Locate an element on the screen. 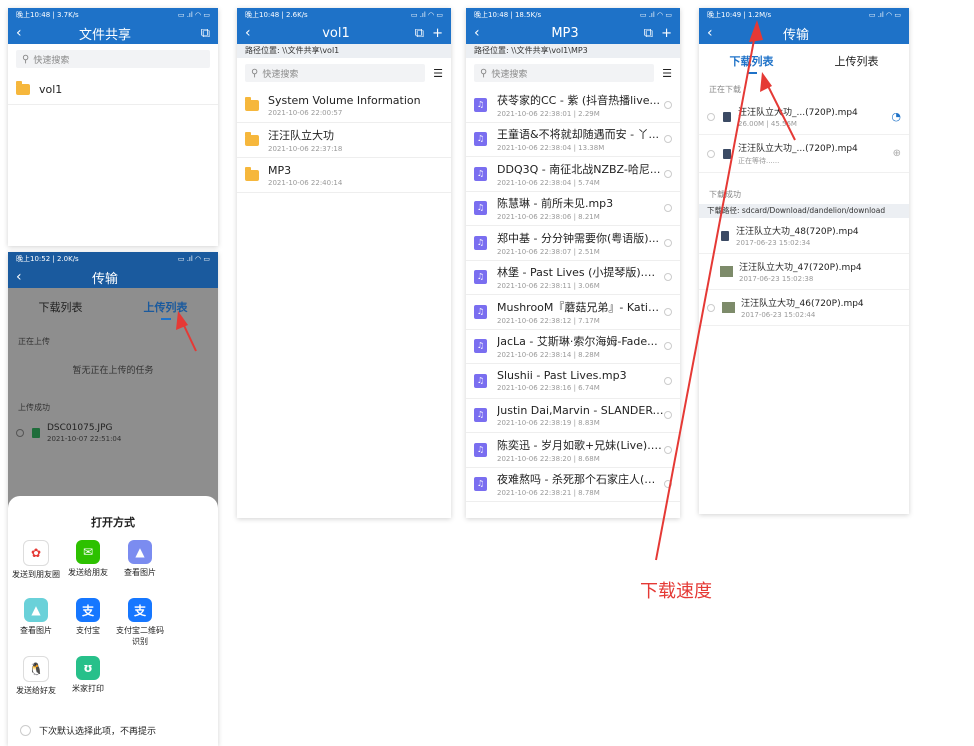 This screenshot has height=746, width=974. remember-checkbox is located at coordinates (25, 730).